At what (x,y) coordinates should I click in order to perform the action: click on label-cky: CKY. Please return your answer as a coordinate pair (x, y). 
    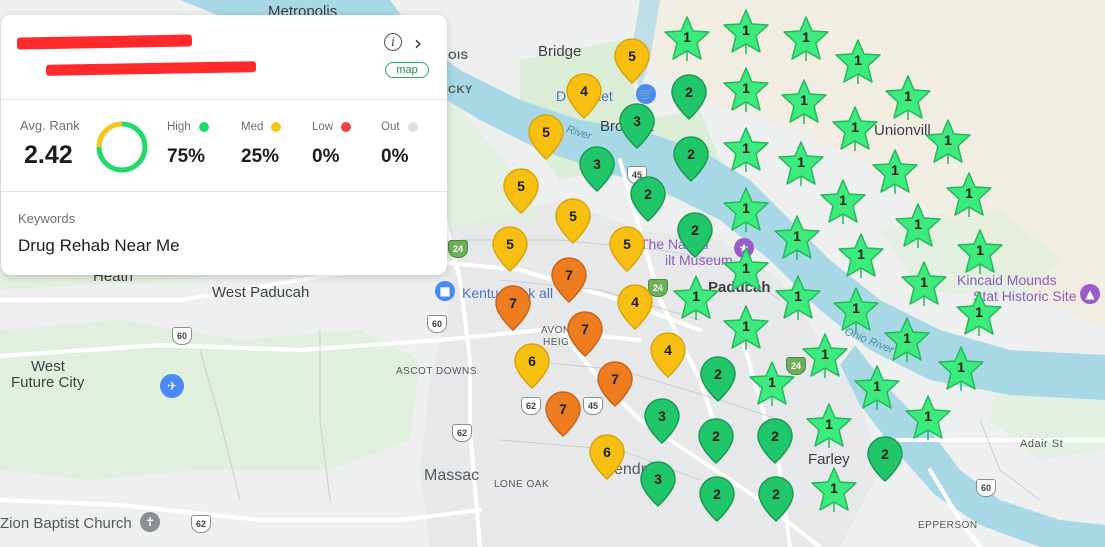
    Looking at the image, I should click on (460, 90).